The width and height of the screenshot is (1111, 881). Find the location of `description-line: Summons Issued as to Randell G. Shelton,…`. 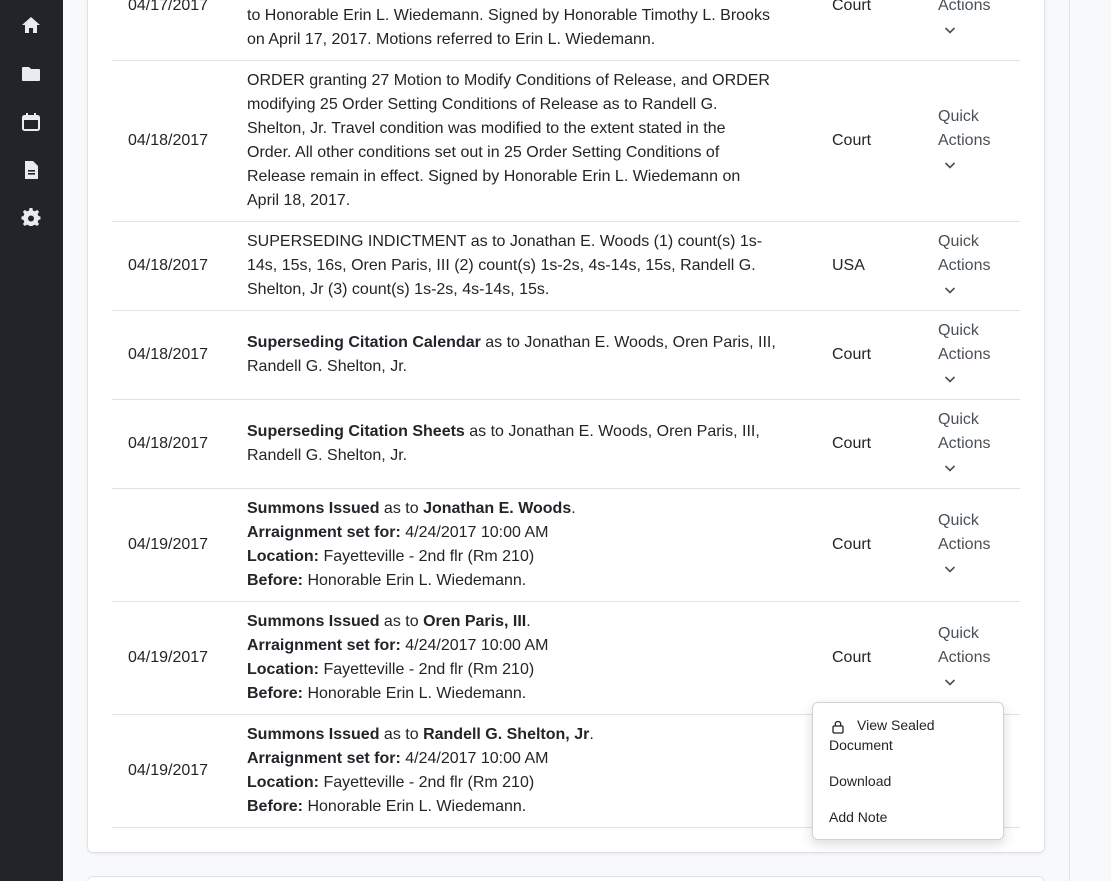

description-line: Summons Issued as to Randell G. Shelton,… is located at coordinates (420, 734).